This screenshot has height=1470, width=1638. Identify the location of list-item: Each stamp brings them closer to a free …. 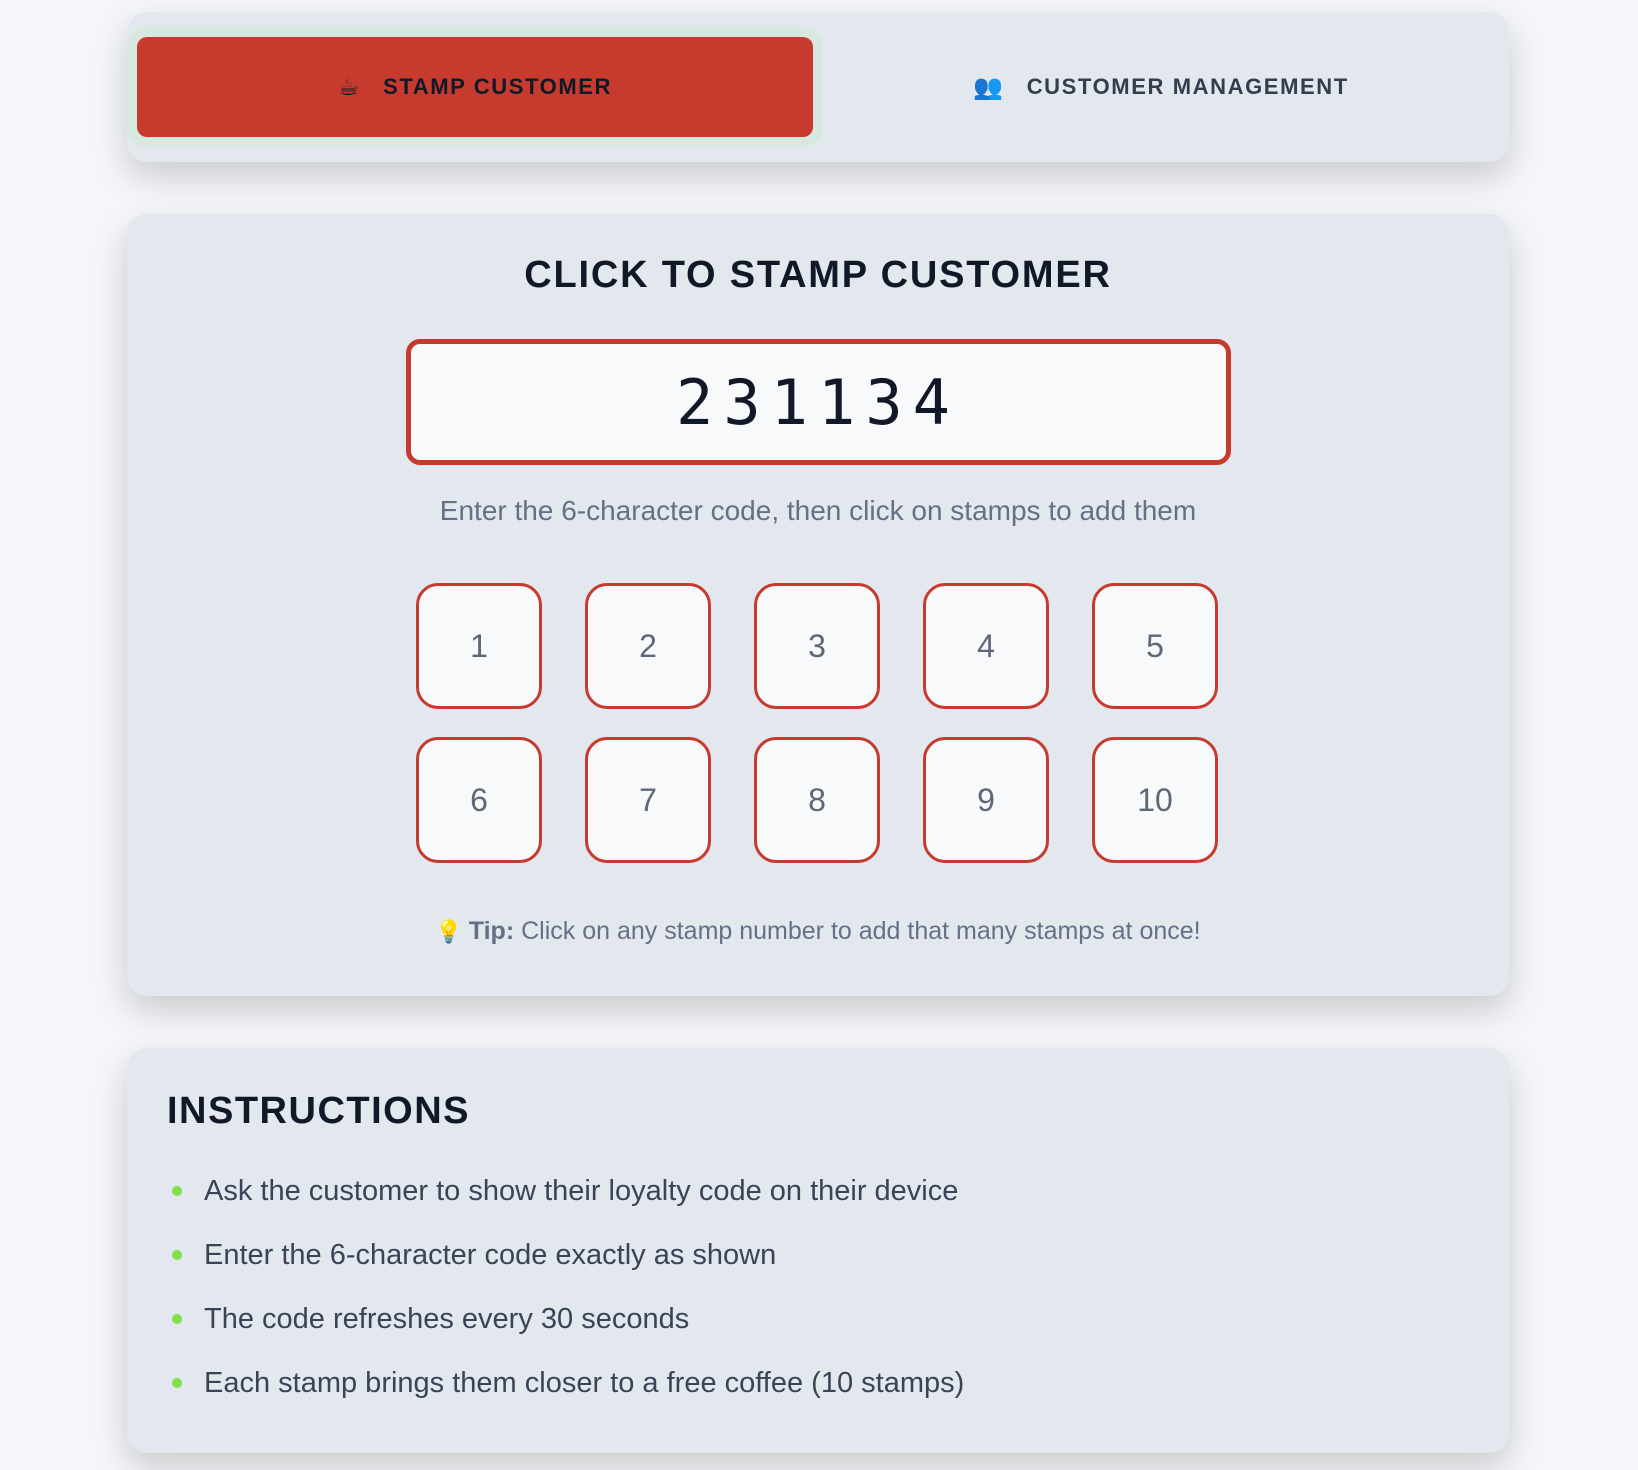
(818, 1383).